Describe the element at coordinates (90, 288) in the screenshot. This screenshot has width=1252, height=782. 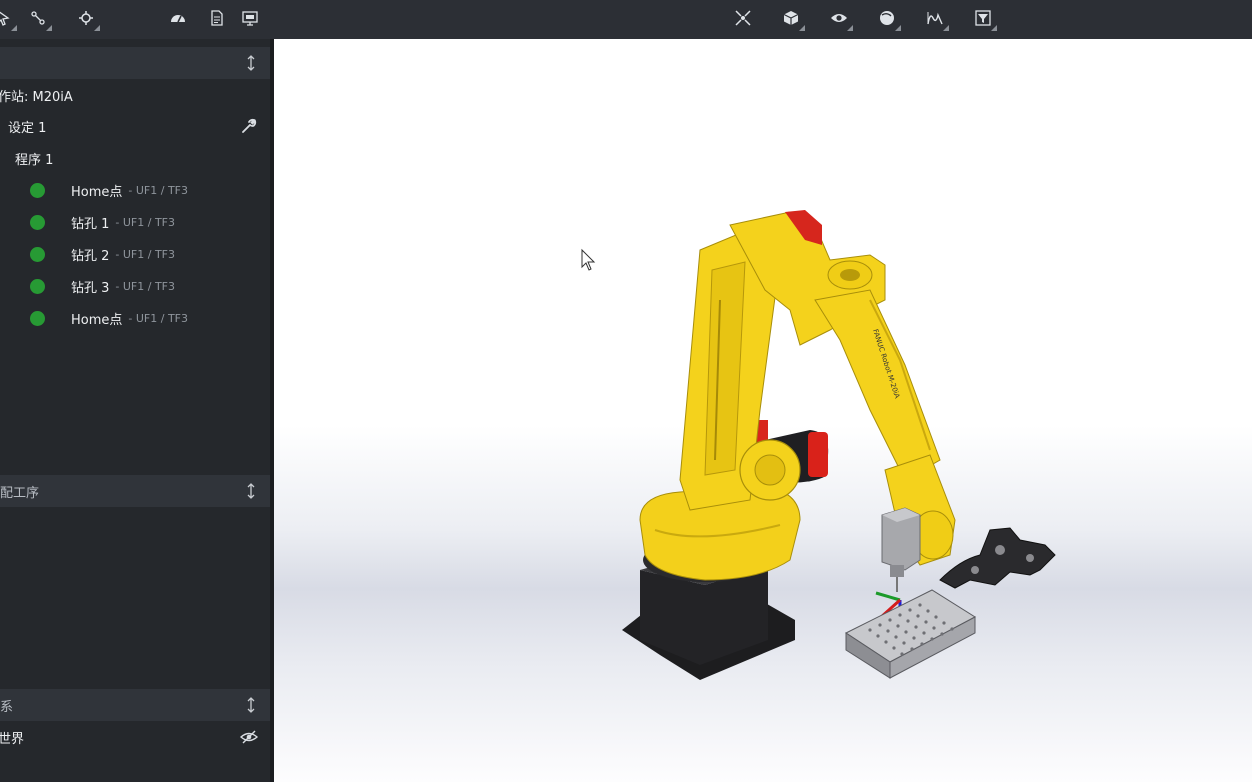
I see `target-name: 钻孔 3` at that location.